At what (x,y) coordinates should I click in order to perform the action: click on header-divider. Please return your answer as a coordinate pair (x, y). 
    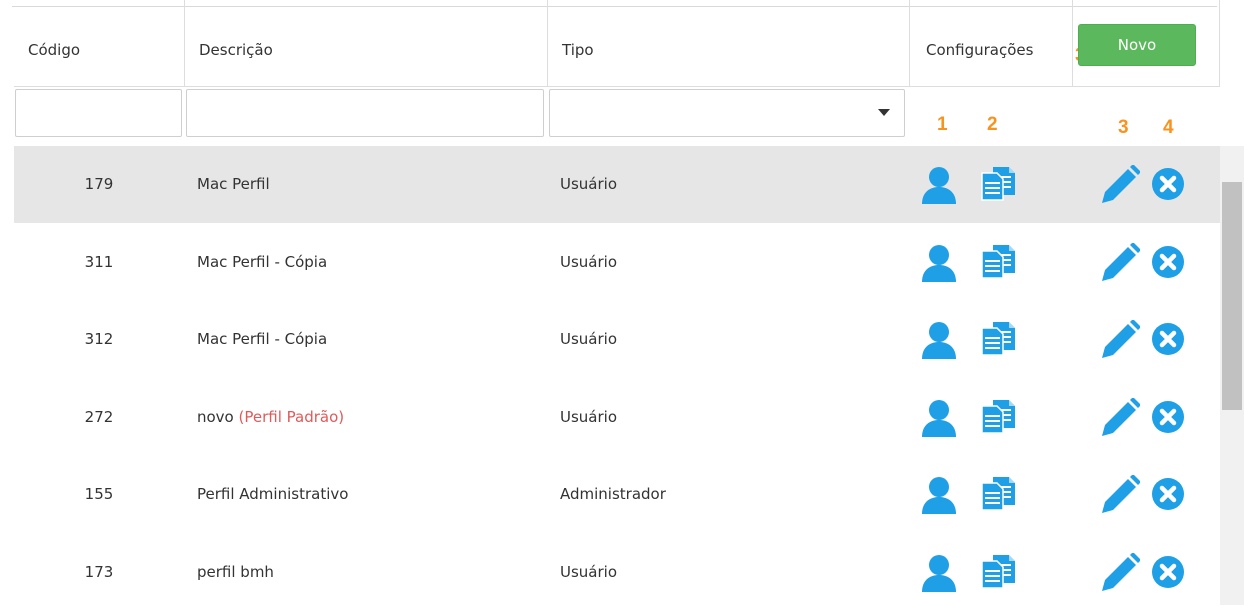
    Looking at the image, I should click on (617, 86).